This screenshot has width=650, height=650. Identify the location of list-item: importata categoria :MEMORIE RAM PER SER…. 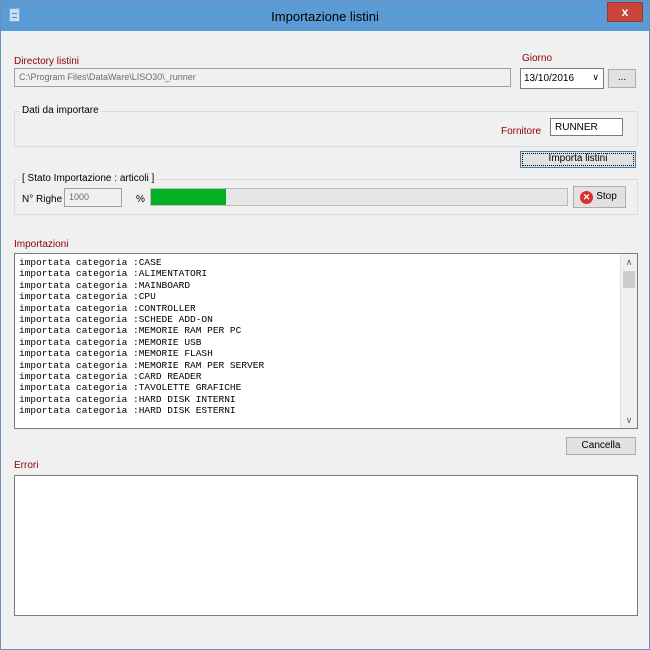
(319, 365).